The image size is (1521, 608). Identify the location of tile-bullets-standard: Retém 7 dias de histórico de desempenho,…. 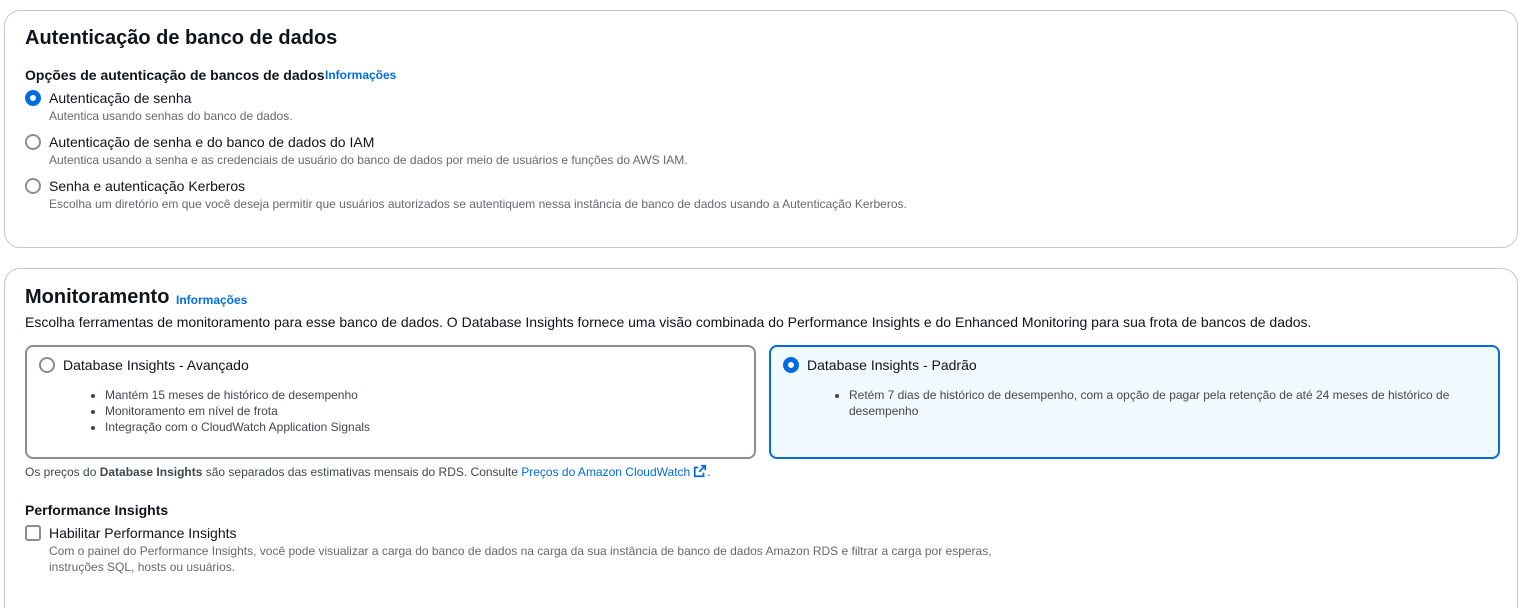
(1161, 403).